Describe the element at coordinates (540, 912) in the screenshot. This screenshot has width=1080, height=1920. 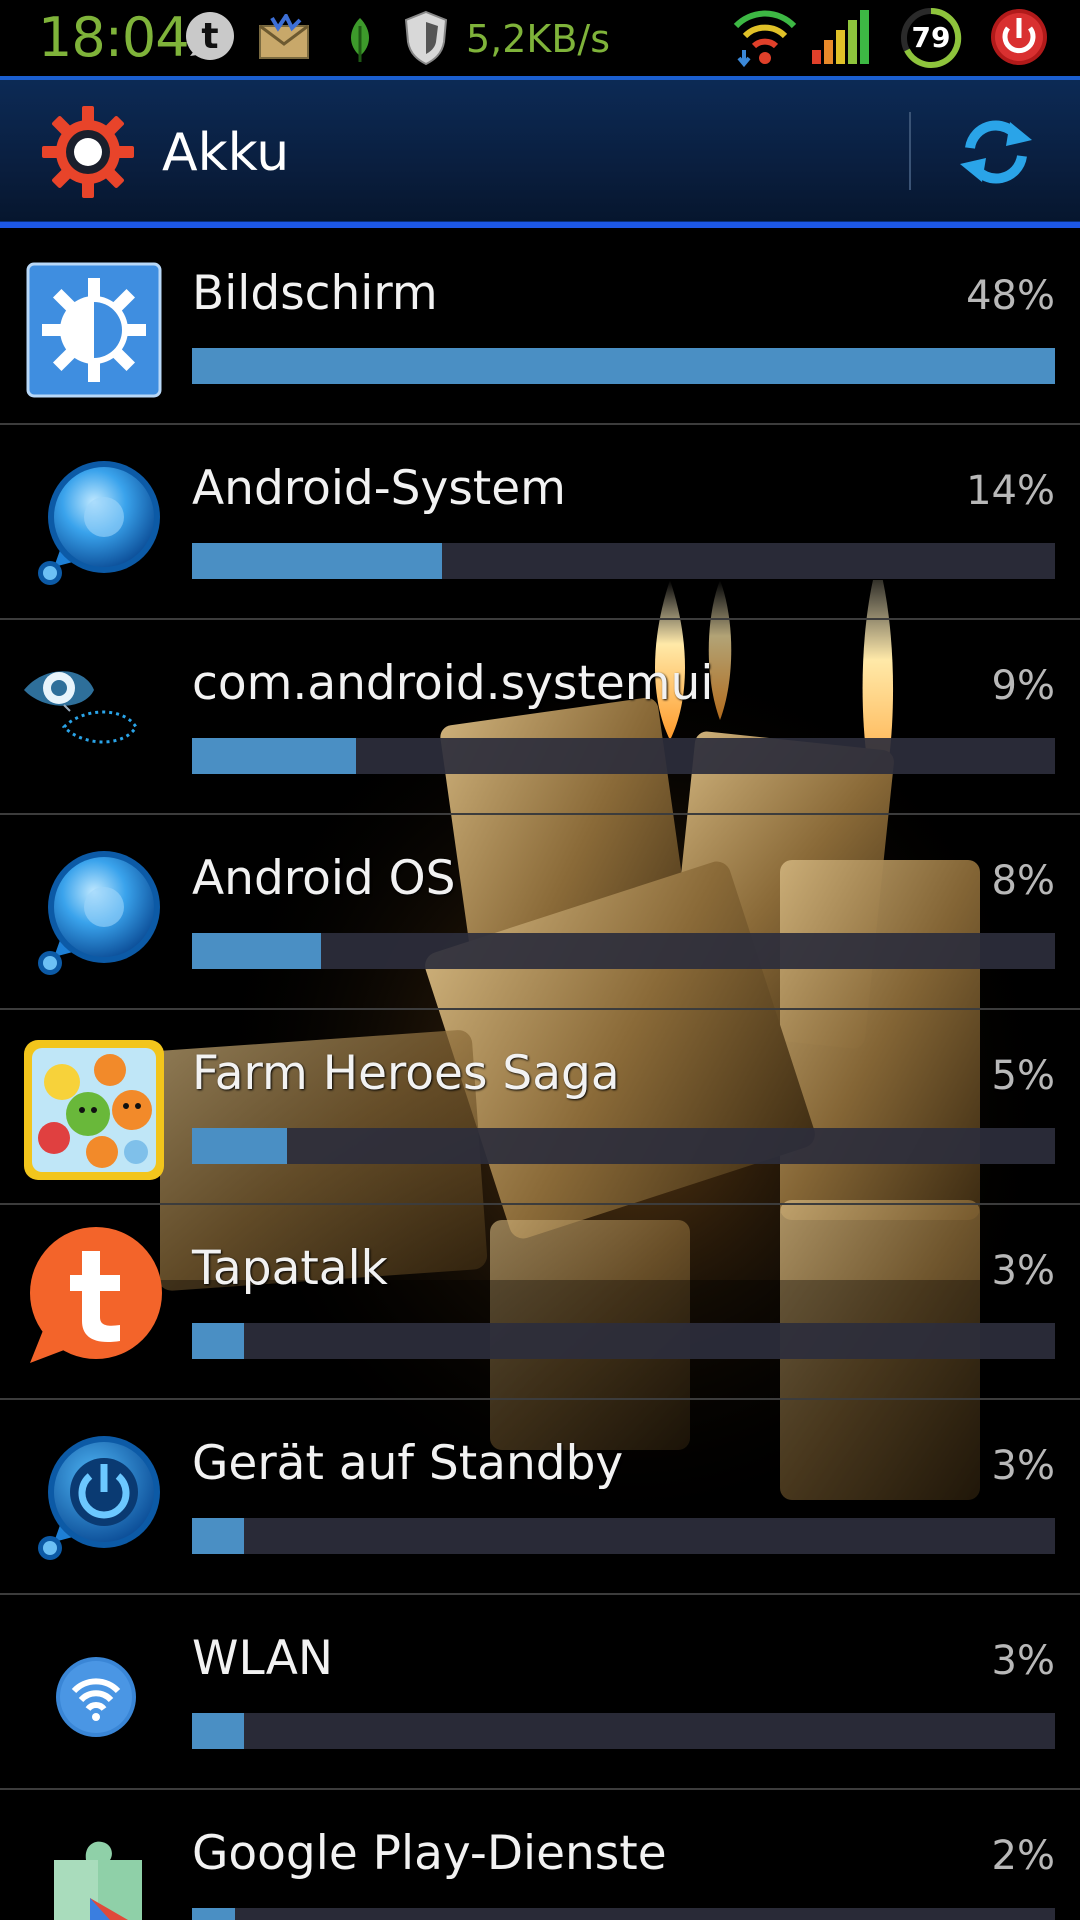
I see `list-item-android-os: Android OS 8%` at that location.